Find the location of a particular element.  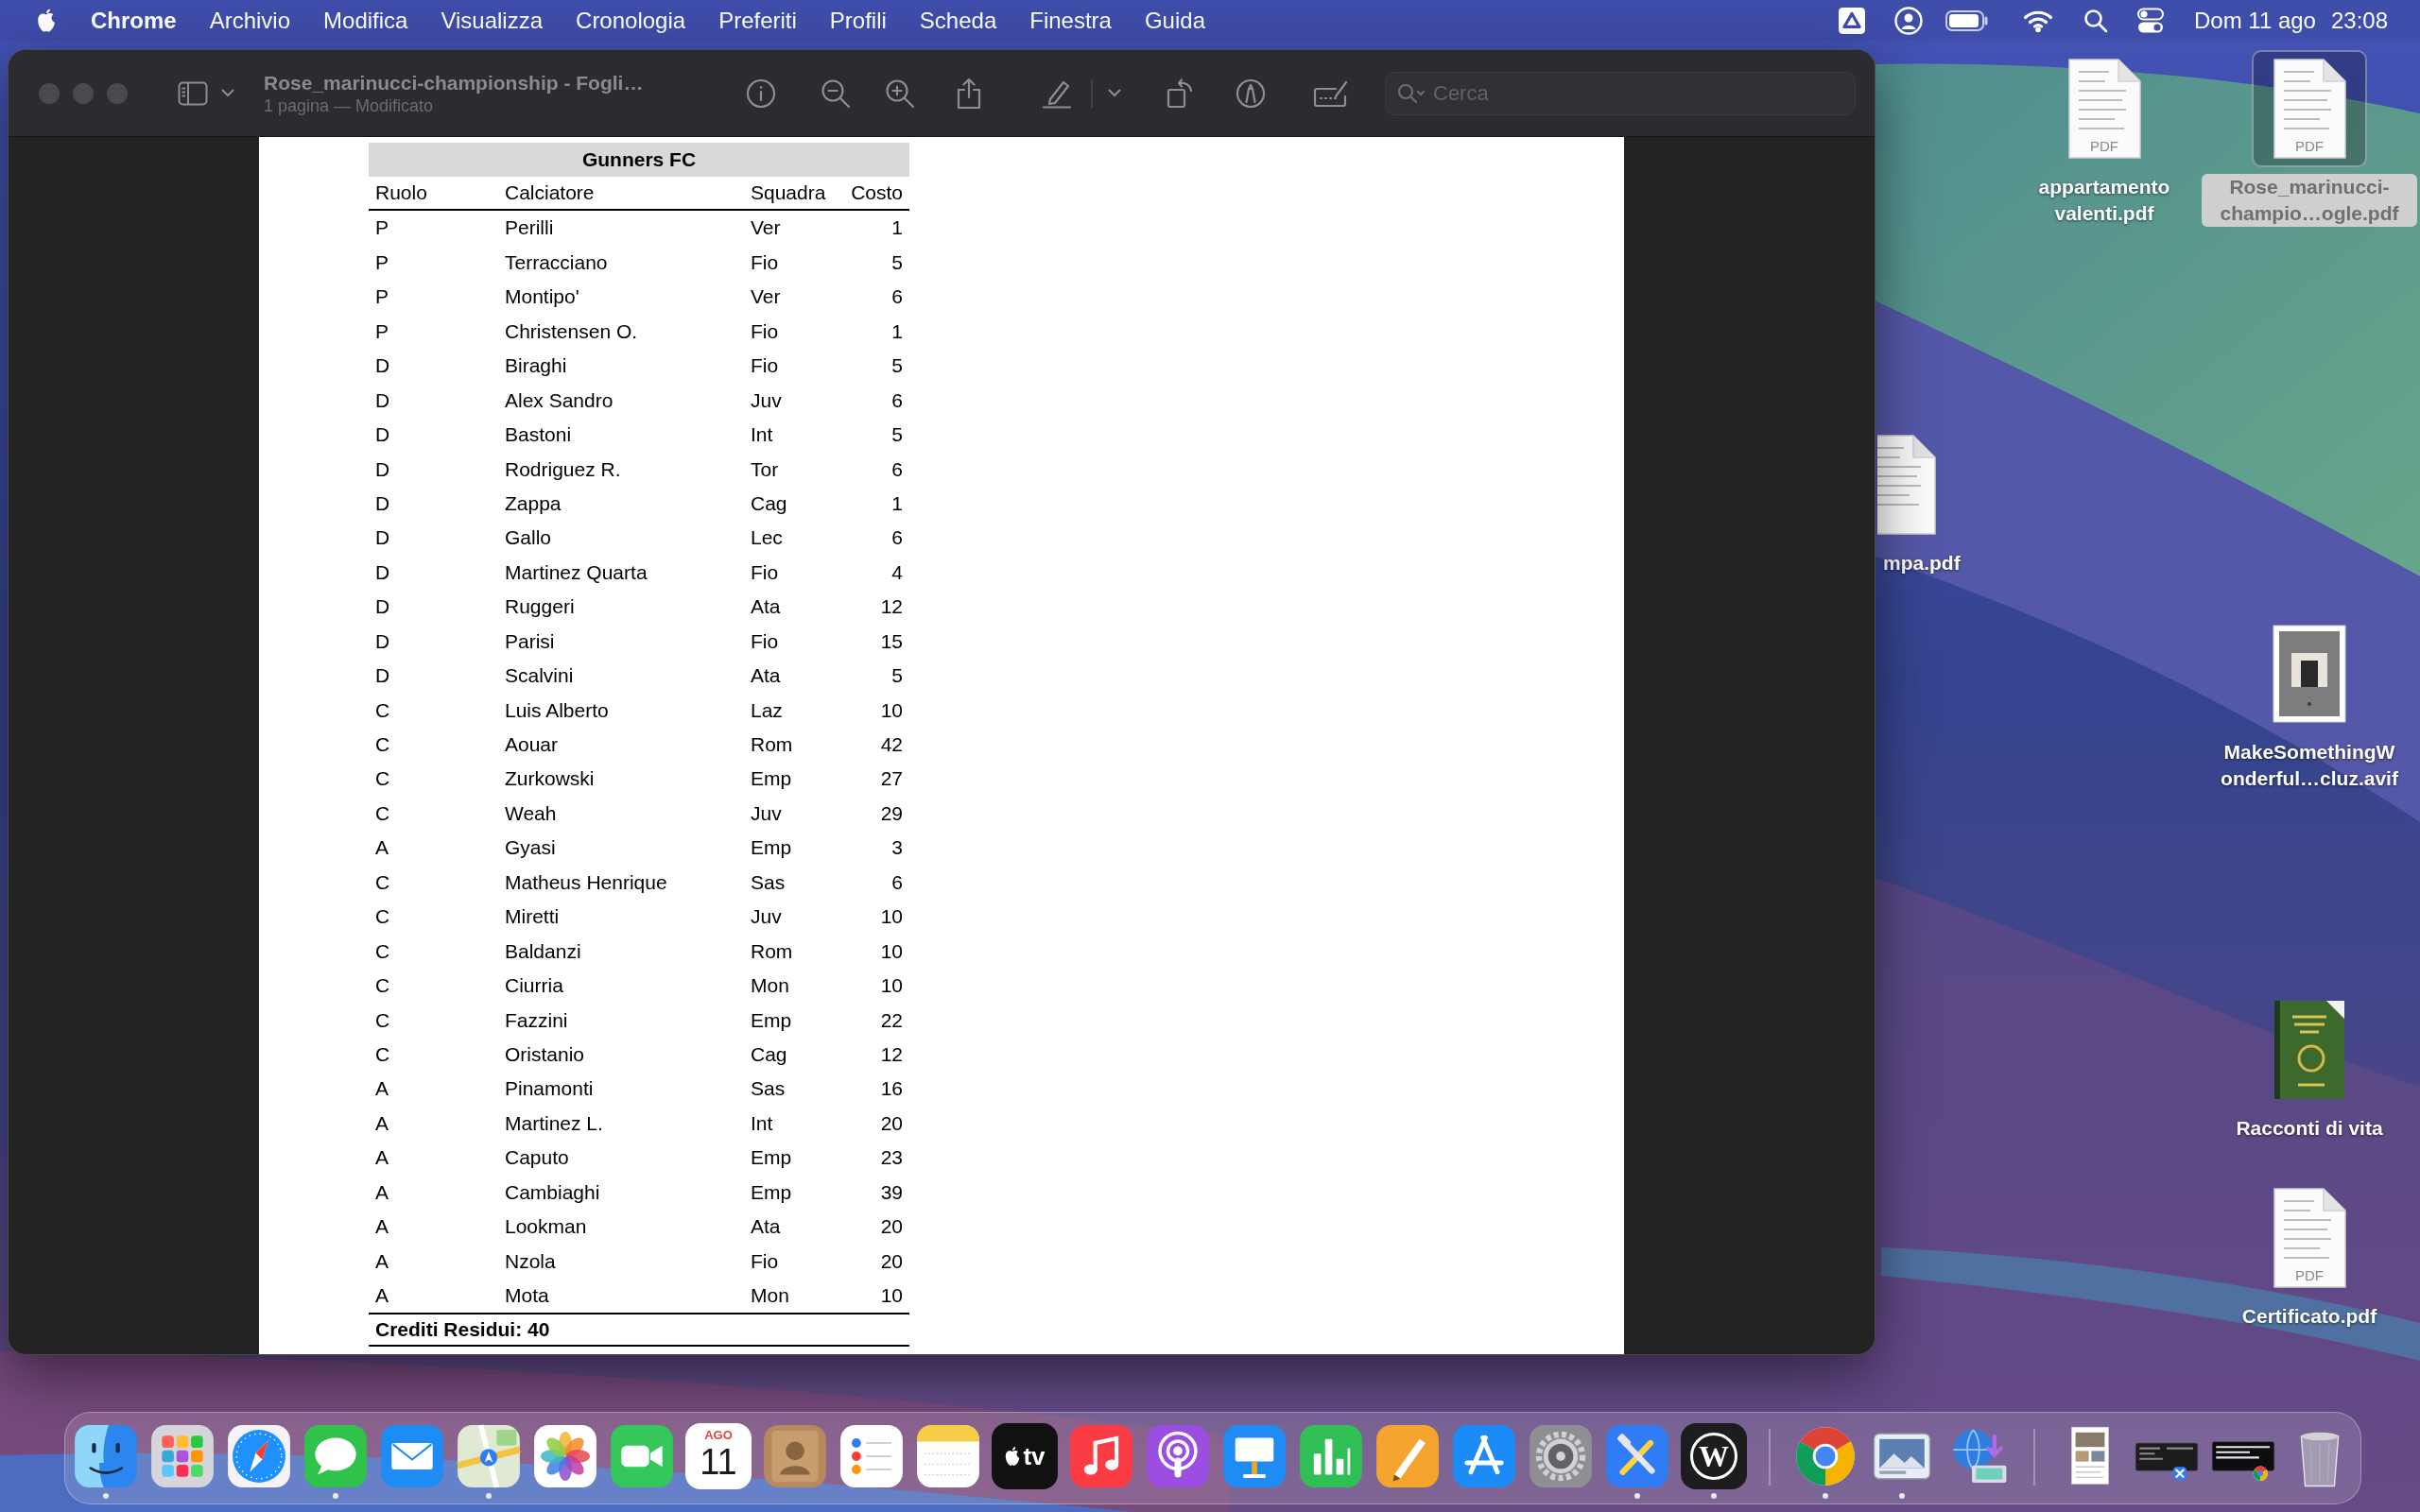

file-name-label: Certificato.pdf is located at coordinates (2309, 1316).